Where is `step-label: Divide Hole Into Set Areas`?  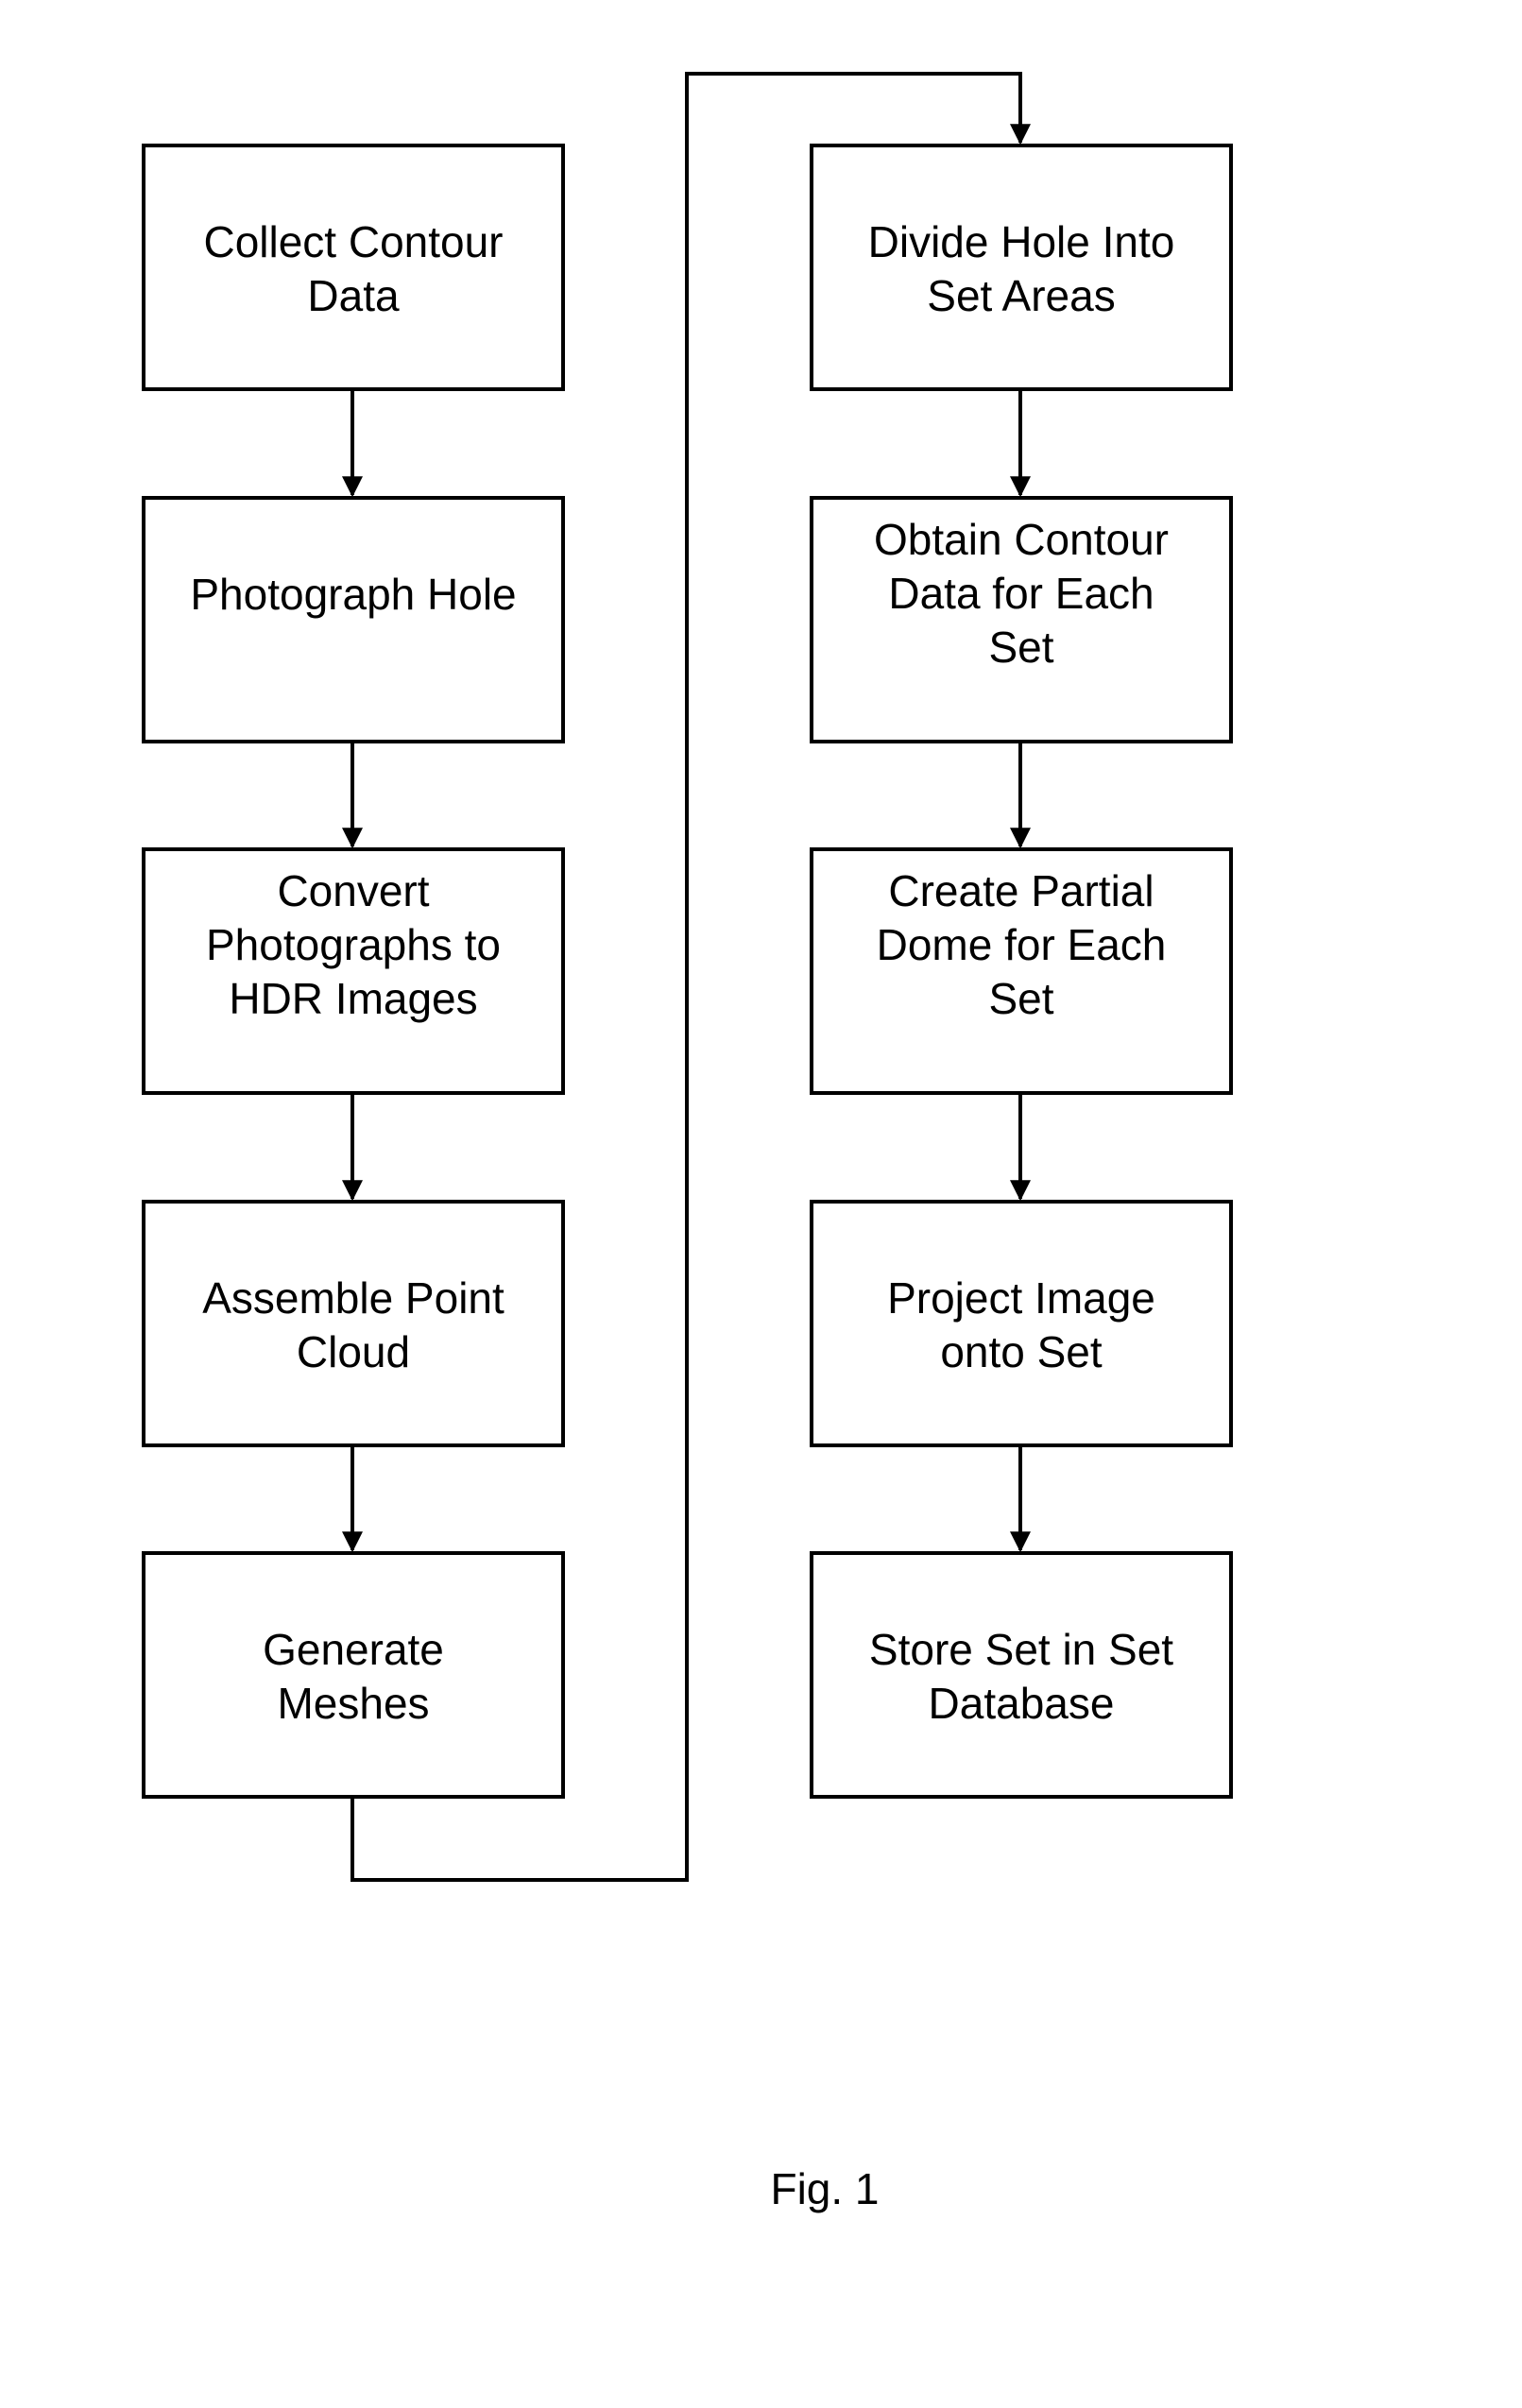 step-label: Divide Hole Into Set Areas is located at coordinates (1021, 268).